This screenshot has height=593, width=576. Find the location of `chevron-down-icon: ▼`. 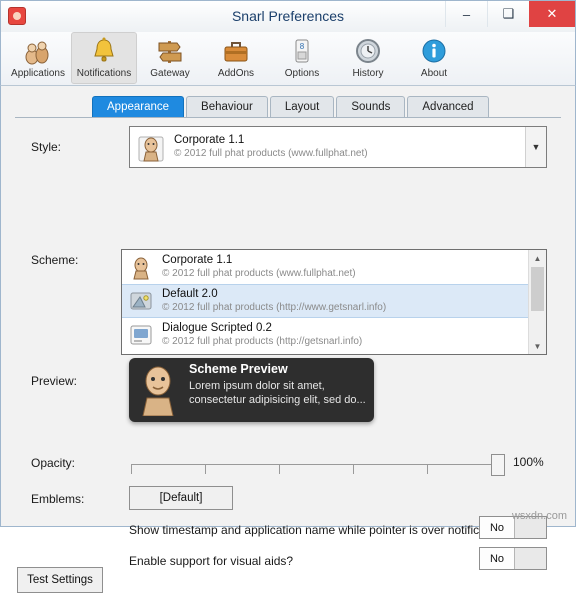

chevron-down-icon: ▼ is located at coordinates (535, 147).